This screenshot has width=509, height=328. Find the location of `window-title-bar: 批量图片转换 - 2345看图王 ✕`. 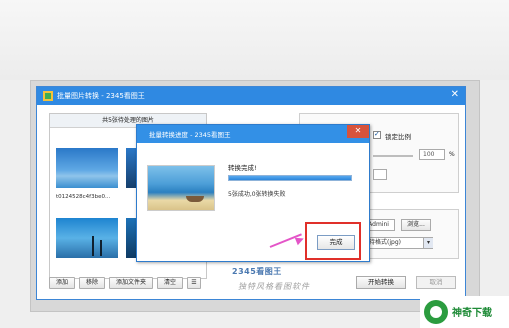

window-title-bar: 批量图片转换 - 2345看图王 ✕ is located at coordinates (251, 96).